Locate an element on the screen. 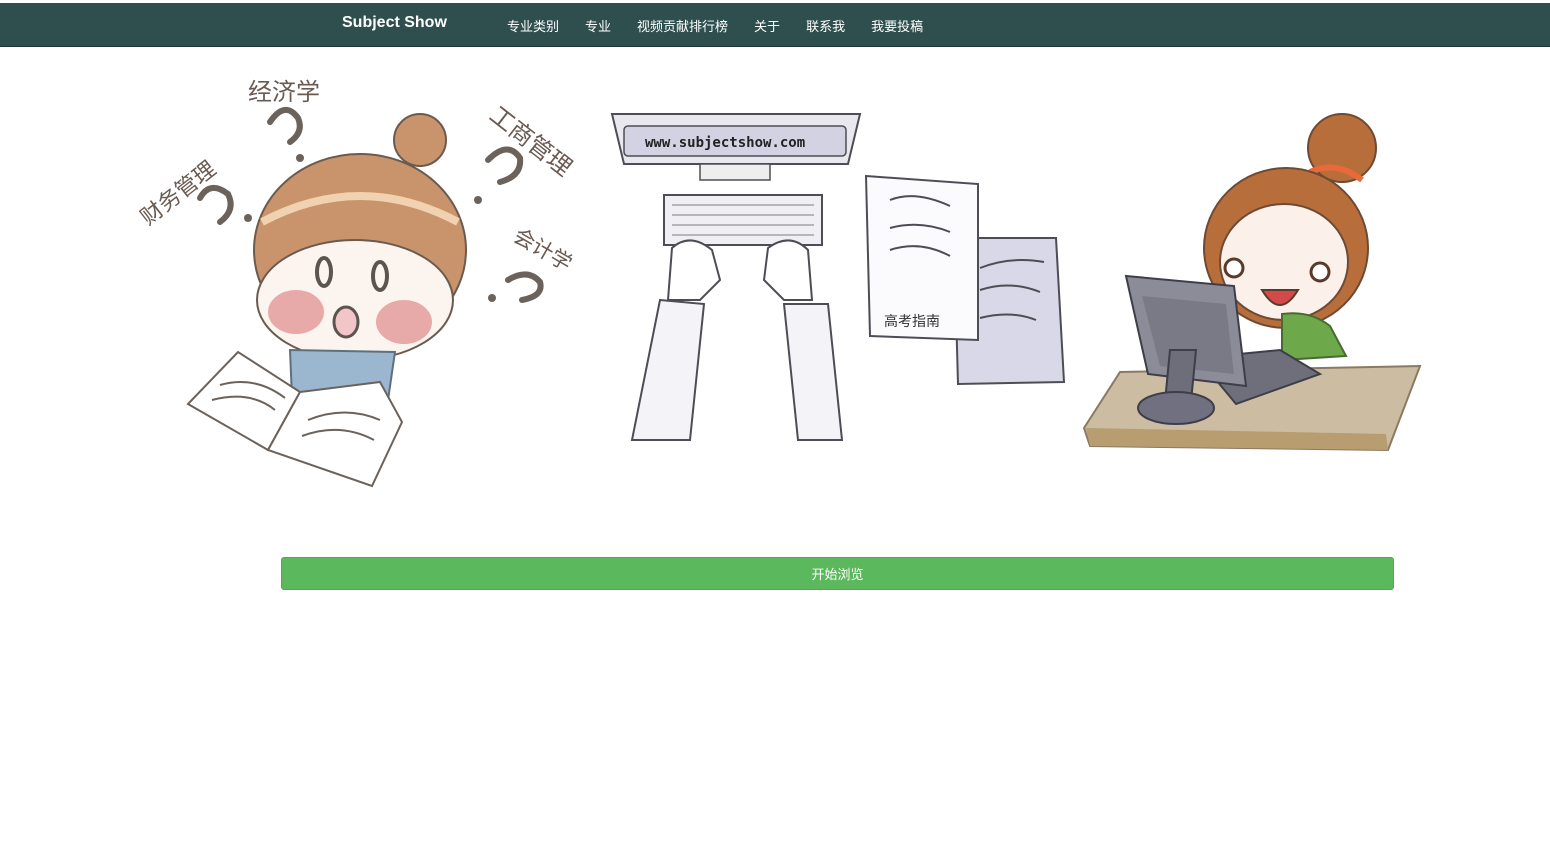  monitor-url-text: www.subjectshow.com is located at coordinates (725, 143).